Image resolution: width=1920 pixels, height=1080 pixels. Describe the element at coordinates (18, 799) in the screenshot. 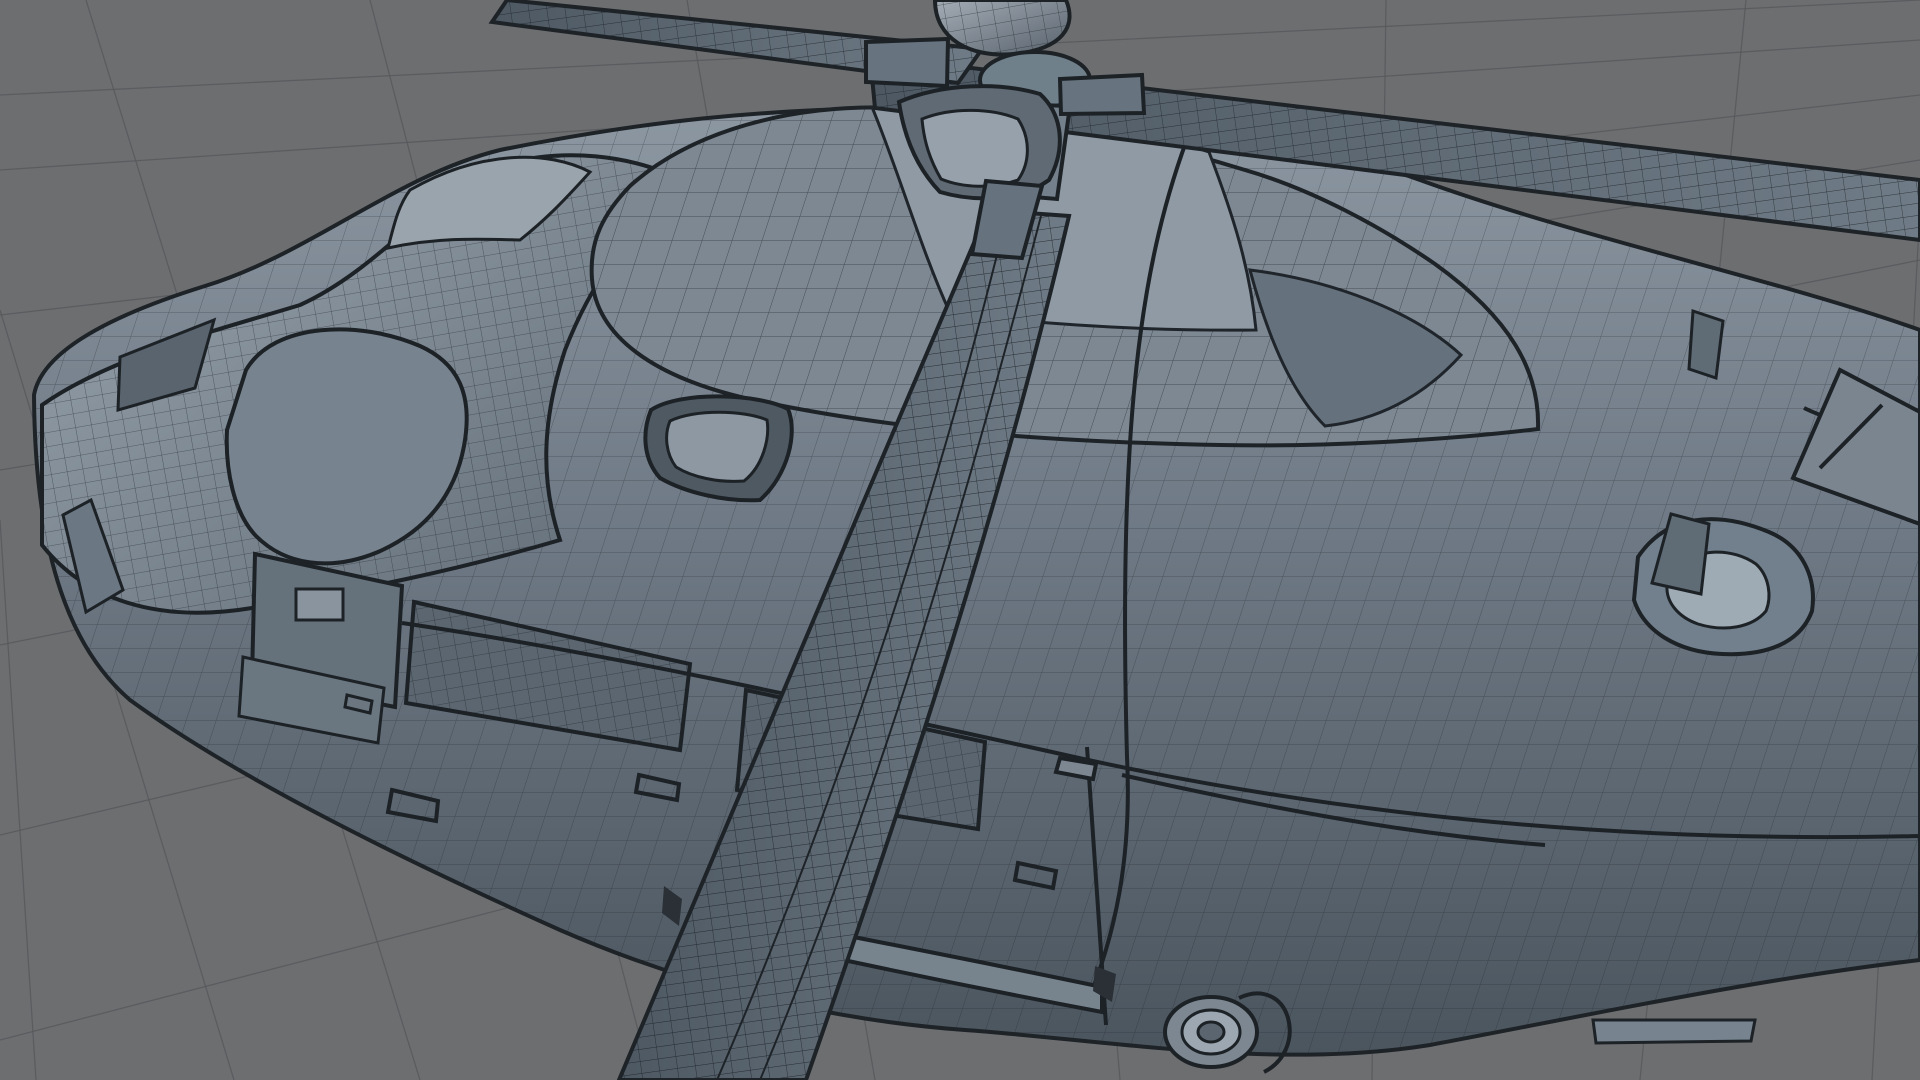

I see `ground-grid-line` at that location.